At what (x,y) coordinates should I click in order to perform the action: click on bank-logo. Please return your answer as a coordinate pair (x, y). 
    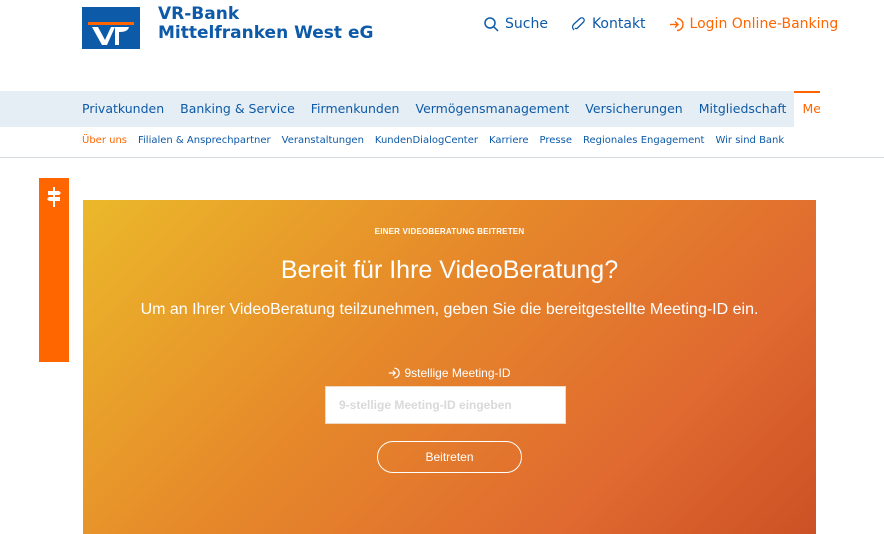
    Looking at the image, I should click on (111, 28).